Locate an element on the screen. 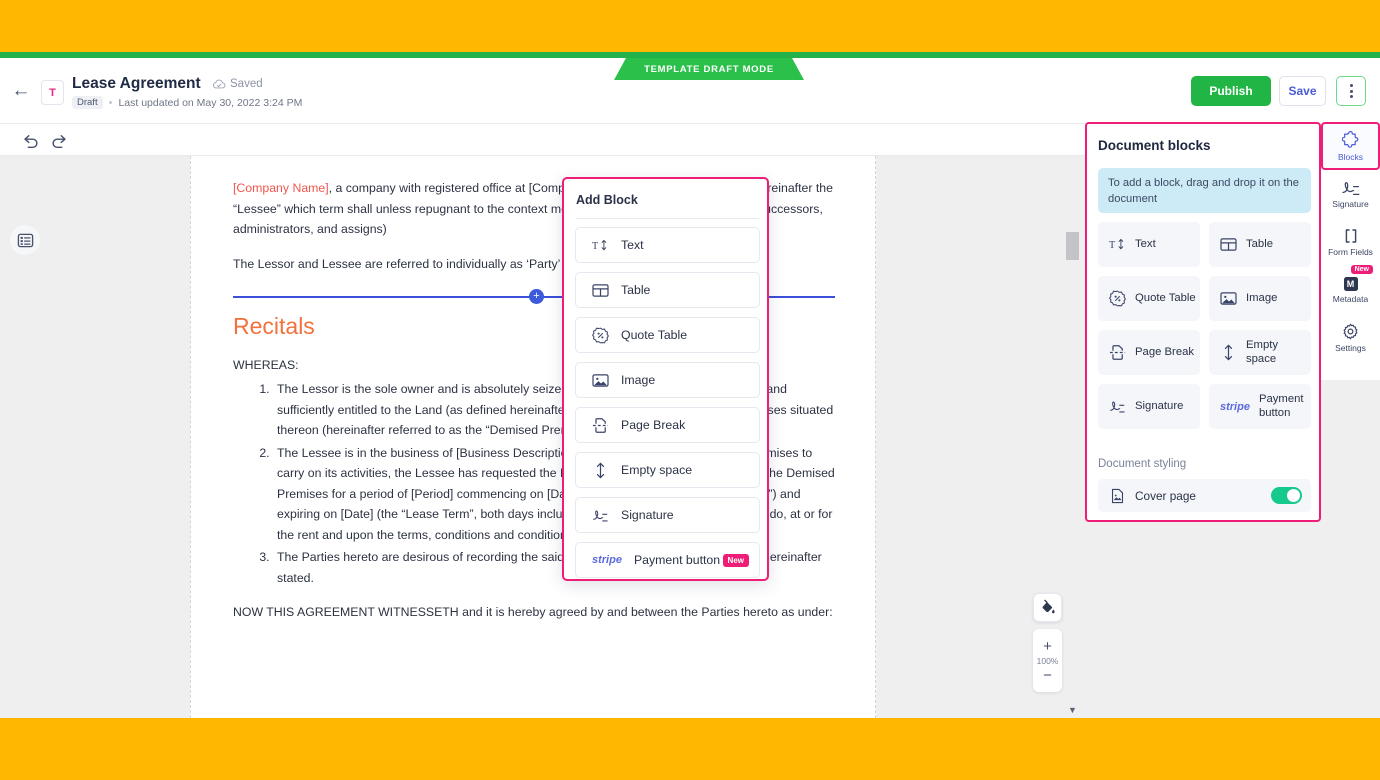  back-arrow-icon: ← is located at coordinates (21, 91).